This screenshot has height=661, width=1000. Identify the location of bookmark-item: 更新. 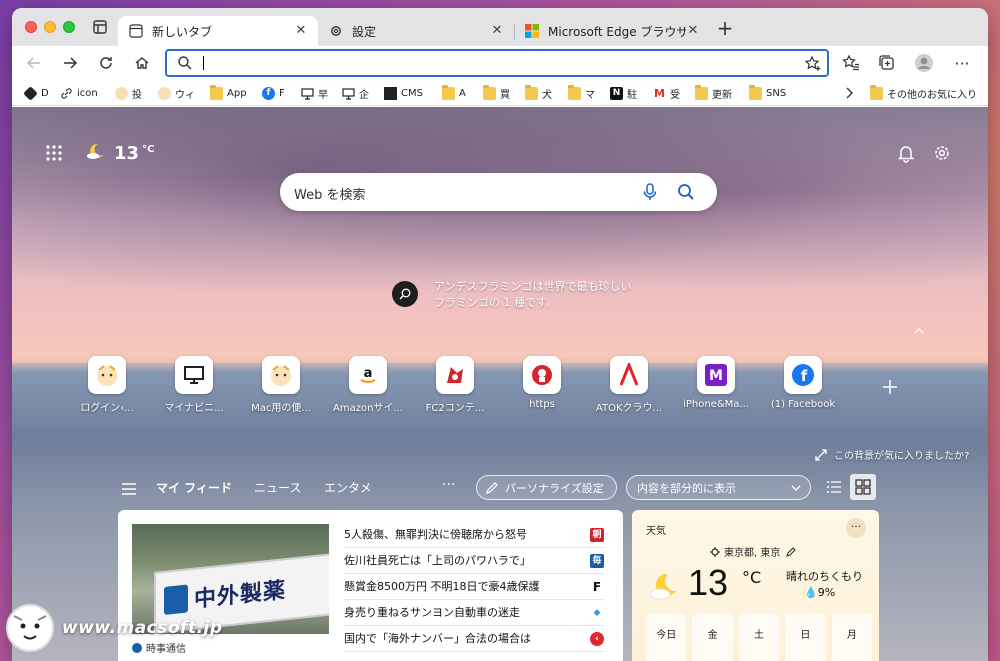
(713, 92).